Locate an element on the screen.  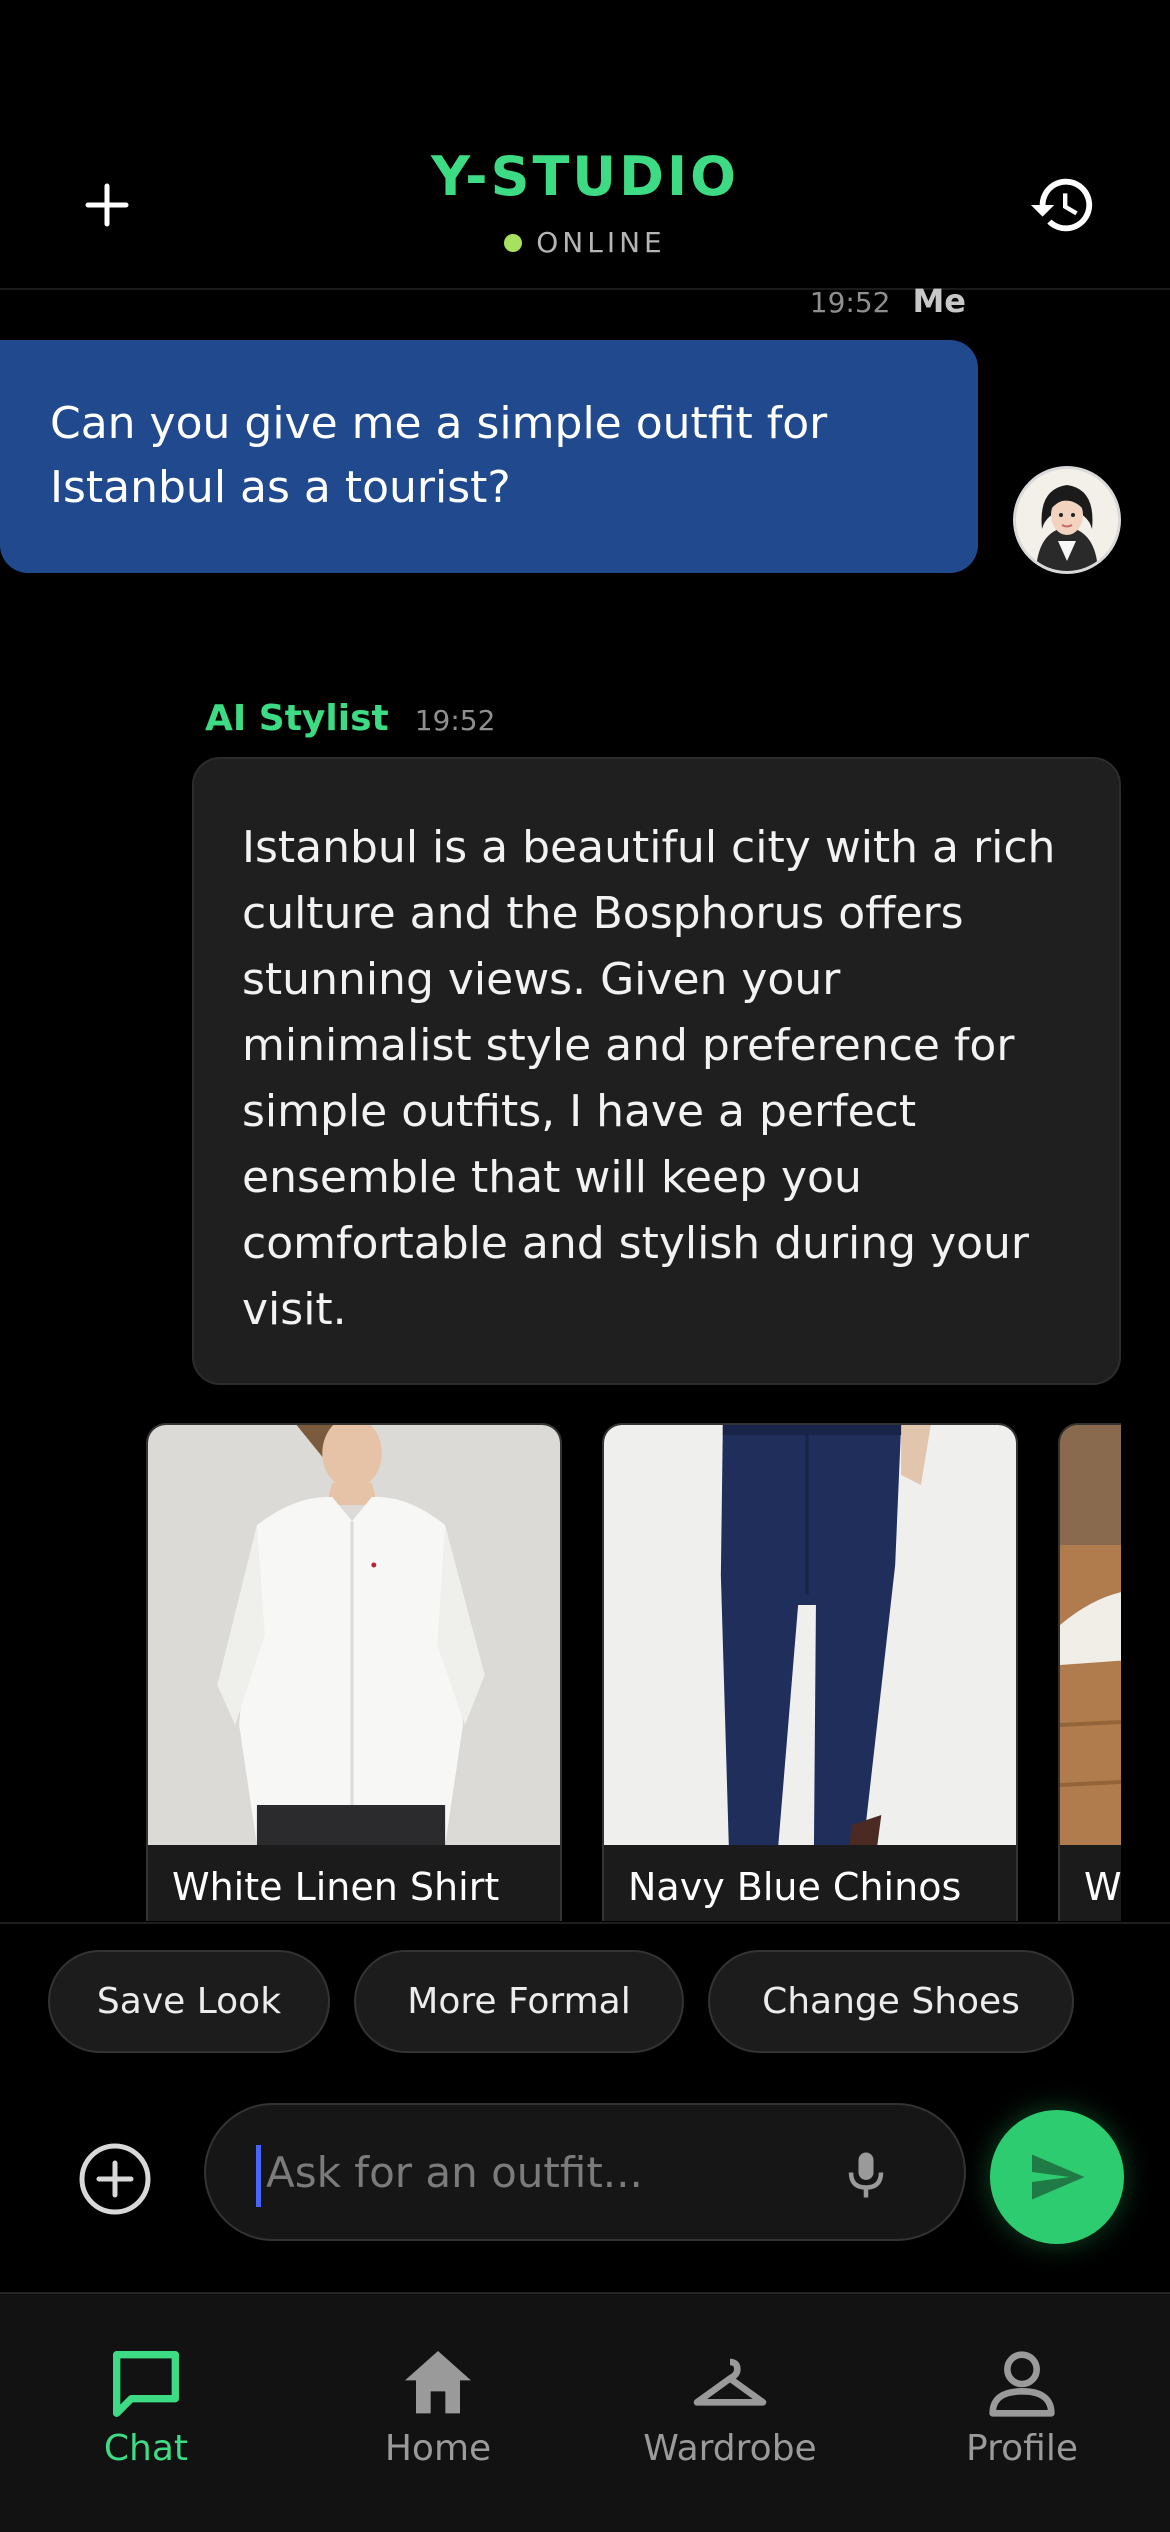
tab-profile: Profile is located at coordinates (1022, 2413).